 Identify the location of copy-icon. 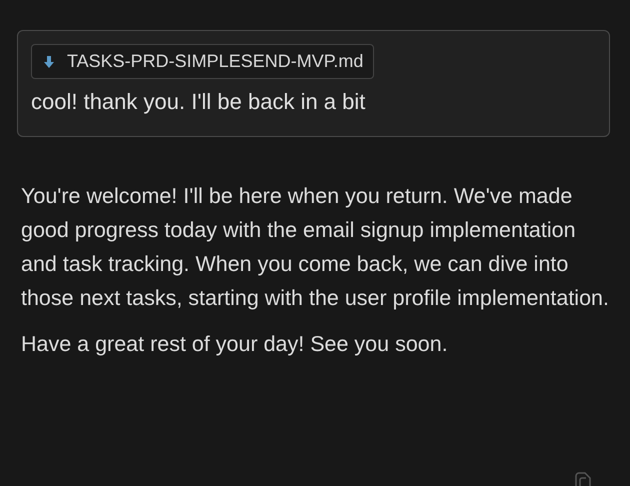
(583, 479).